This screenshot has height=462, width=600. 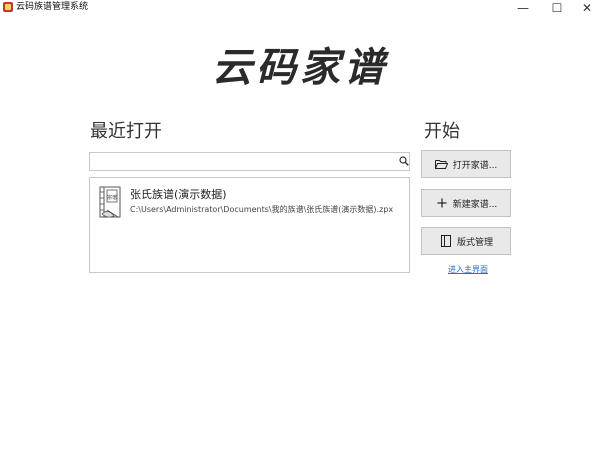 I want to click on layout-management-label: 版式管理, so click(x=474, y=242).